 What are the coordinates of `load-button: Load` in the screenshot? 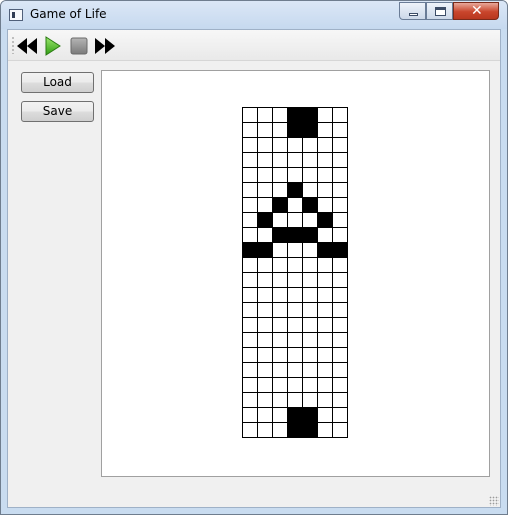 It's located at (57, 82).